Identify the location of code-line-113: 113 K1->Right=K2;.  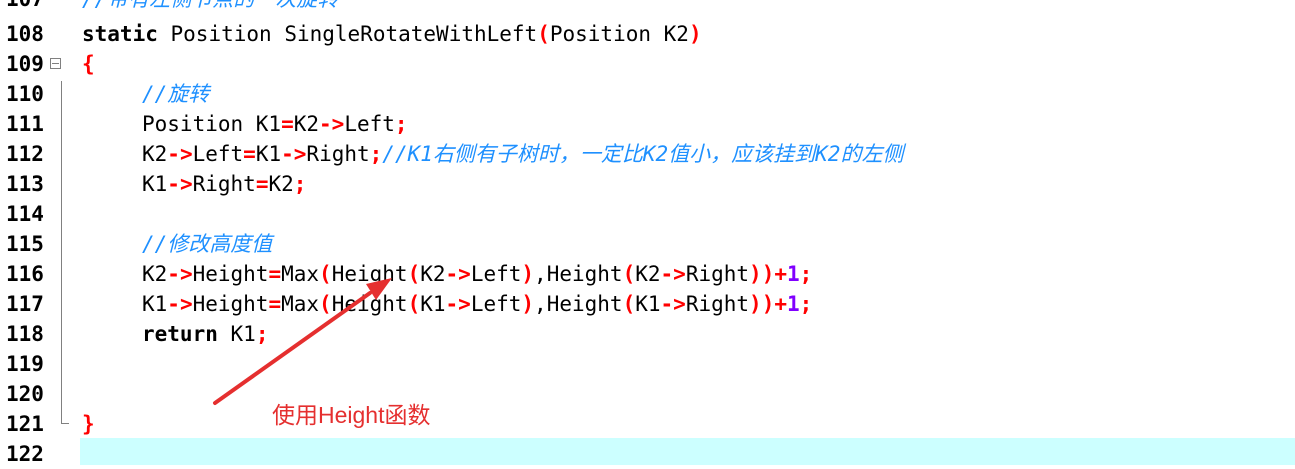
(647, 184).